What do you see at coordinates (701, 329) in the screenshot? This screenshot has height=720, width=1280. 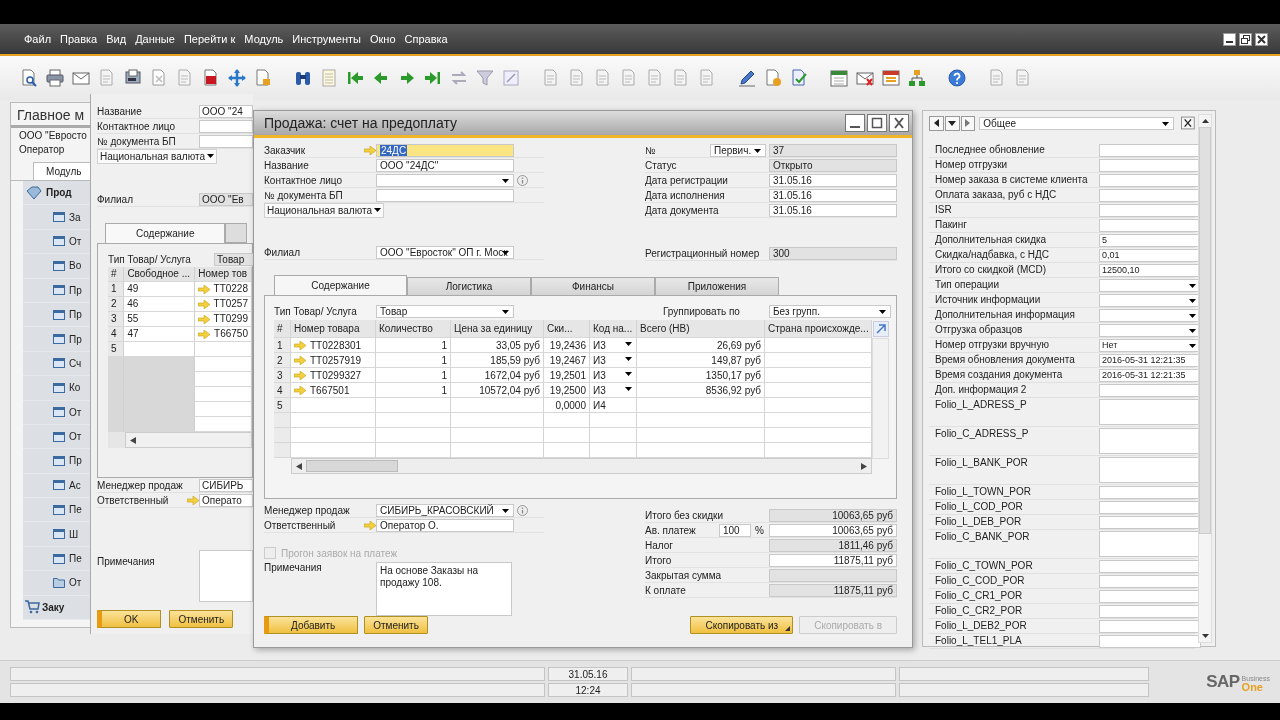 I see `column-header: Всего (НВ)` at bounding box center [701, 329].